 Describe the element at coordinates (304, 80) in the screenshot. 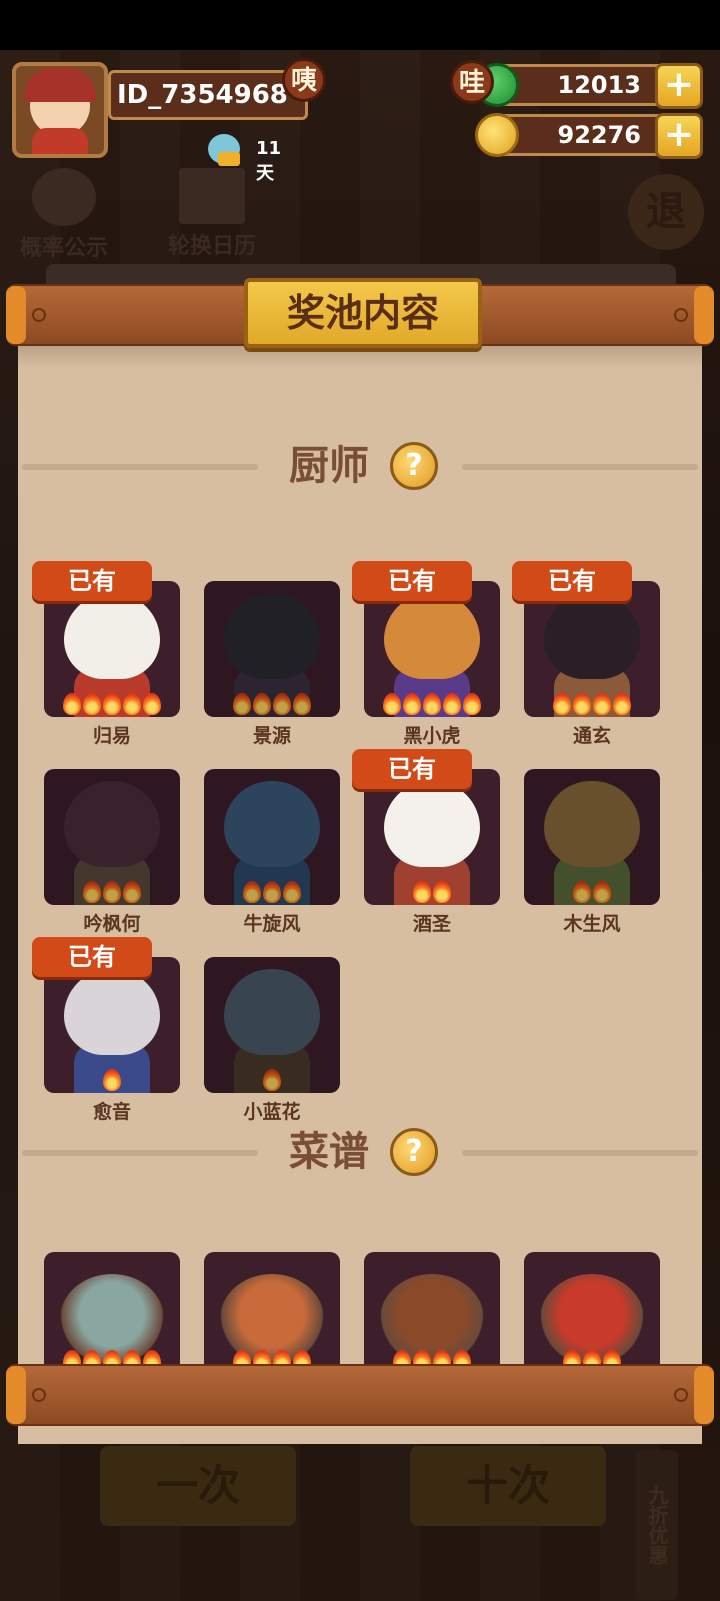

I see `player-badge: 咦` at that location.